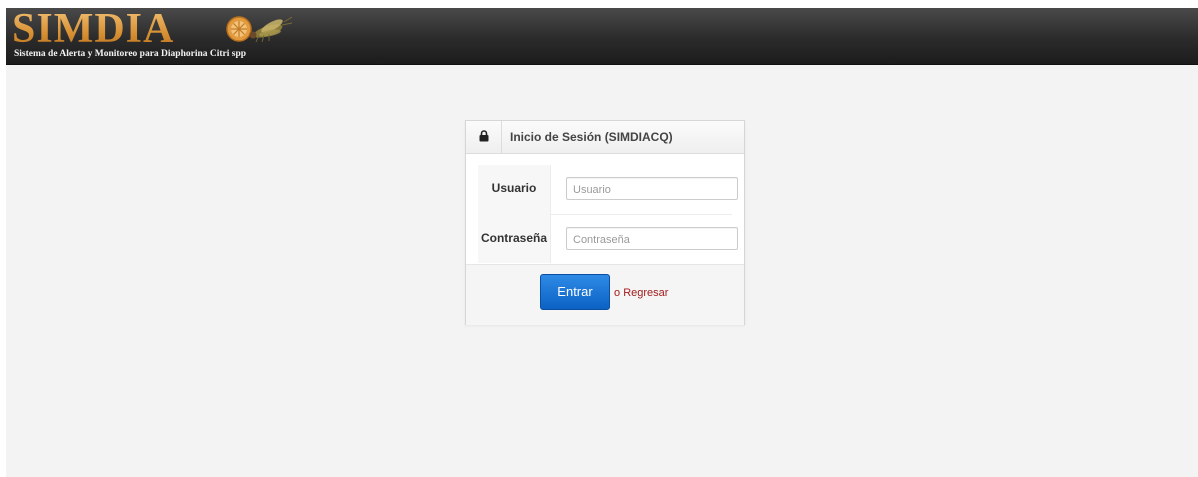  I want to click on citrus-psyllid-icon, so click(259, 29).